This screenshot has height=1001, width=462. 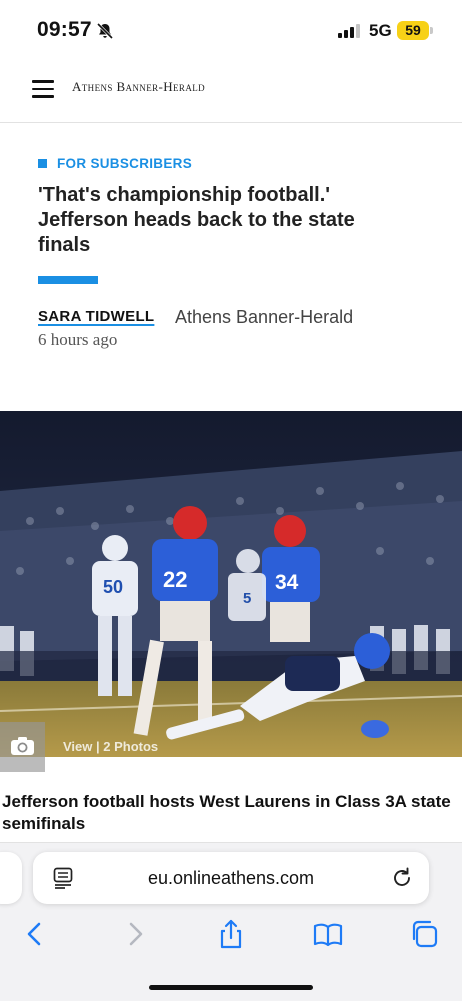 I want to click on publication-name: Athens Banner-Herald, so click(x=264, y=317).